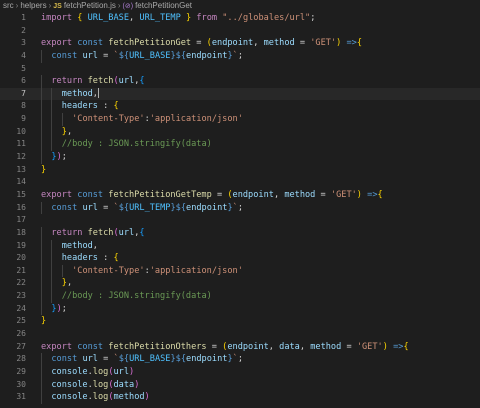 The height and width of the screenshot is (408, 480). What do you see at coordinates (23, 43) in the screenshot?
I see `line-number: 3` at bounding box center [23, 43].